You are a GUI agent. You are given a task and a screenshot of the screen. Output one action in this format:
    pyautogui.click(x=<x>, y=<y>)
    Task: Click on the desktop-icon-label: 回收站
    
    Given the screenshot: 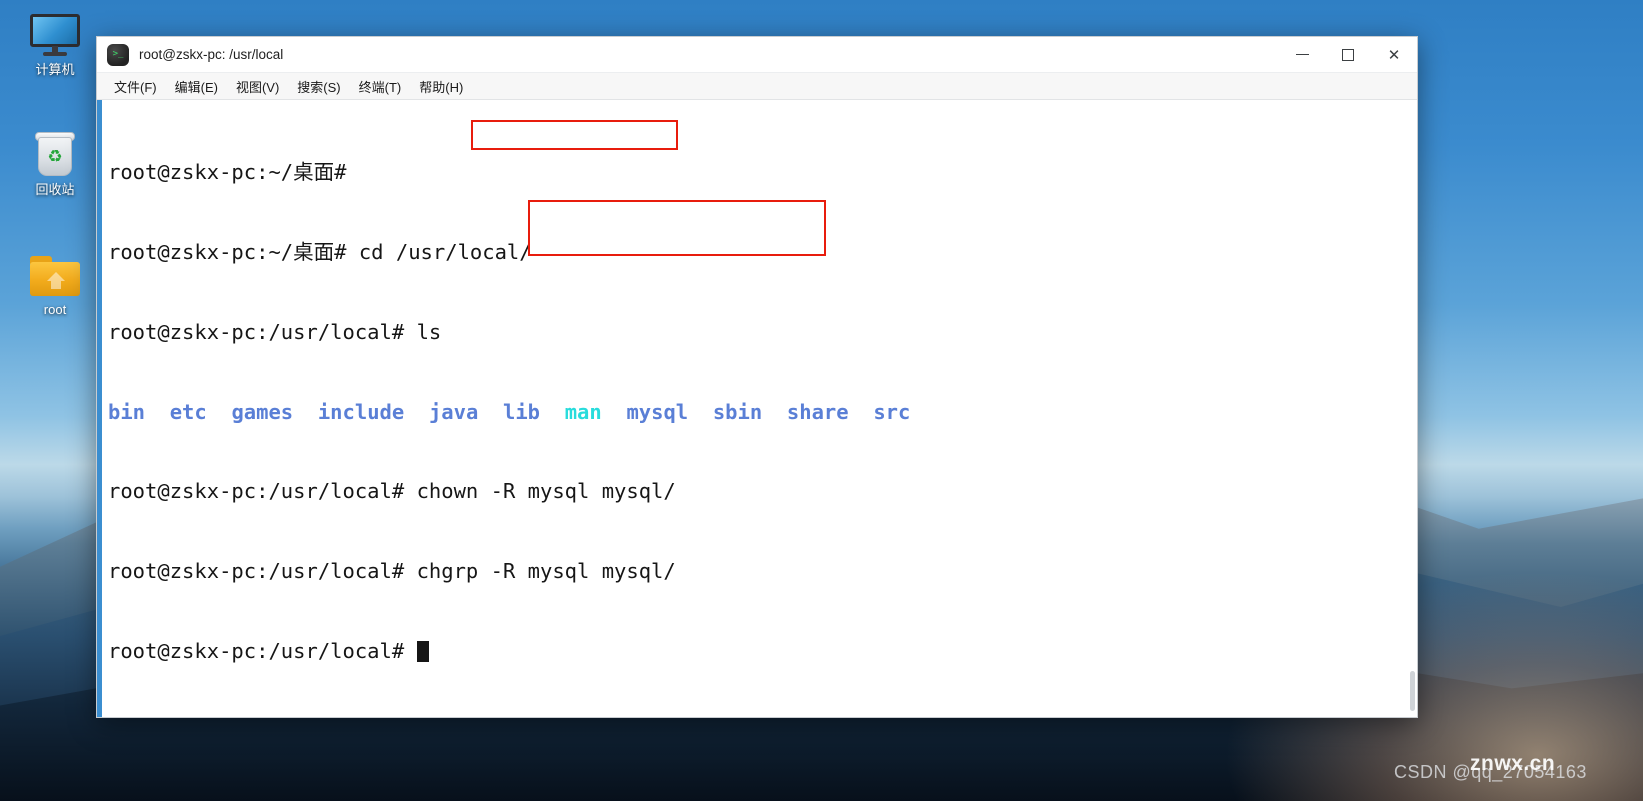 What is the action you would take?
    pyautogui.click(x=55, y=189)
    